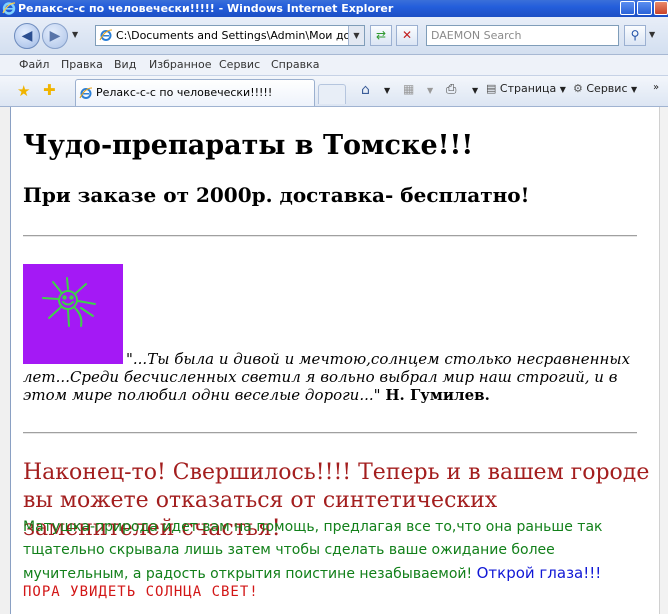  Describe the element at coordinates (106, 35) in the screenshot. I see `page-icon` at that location.